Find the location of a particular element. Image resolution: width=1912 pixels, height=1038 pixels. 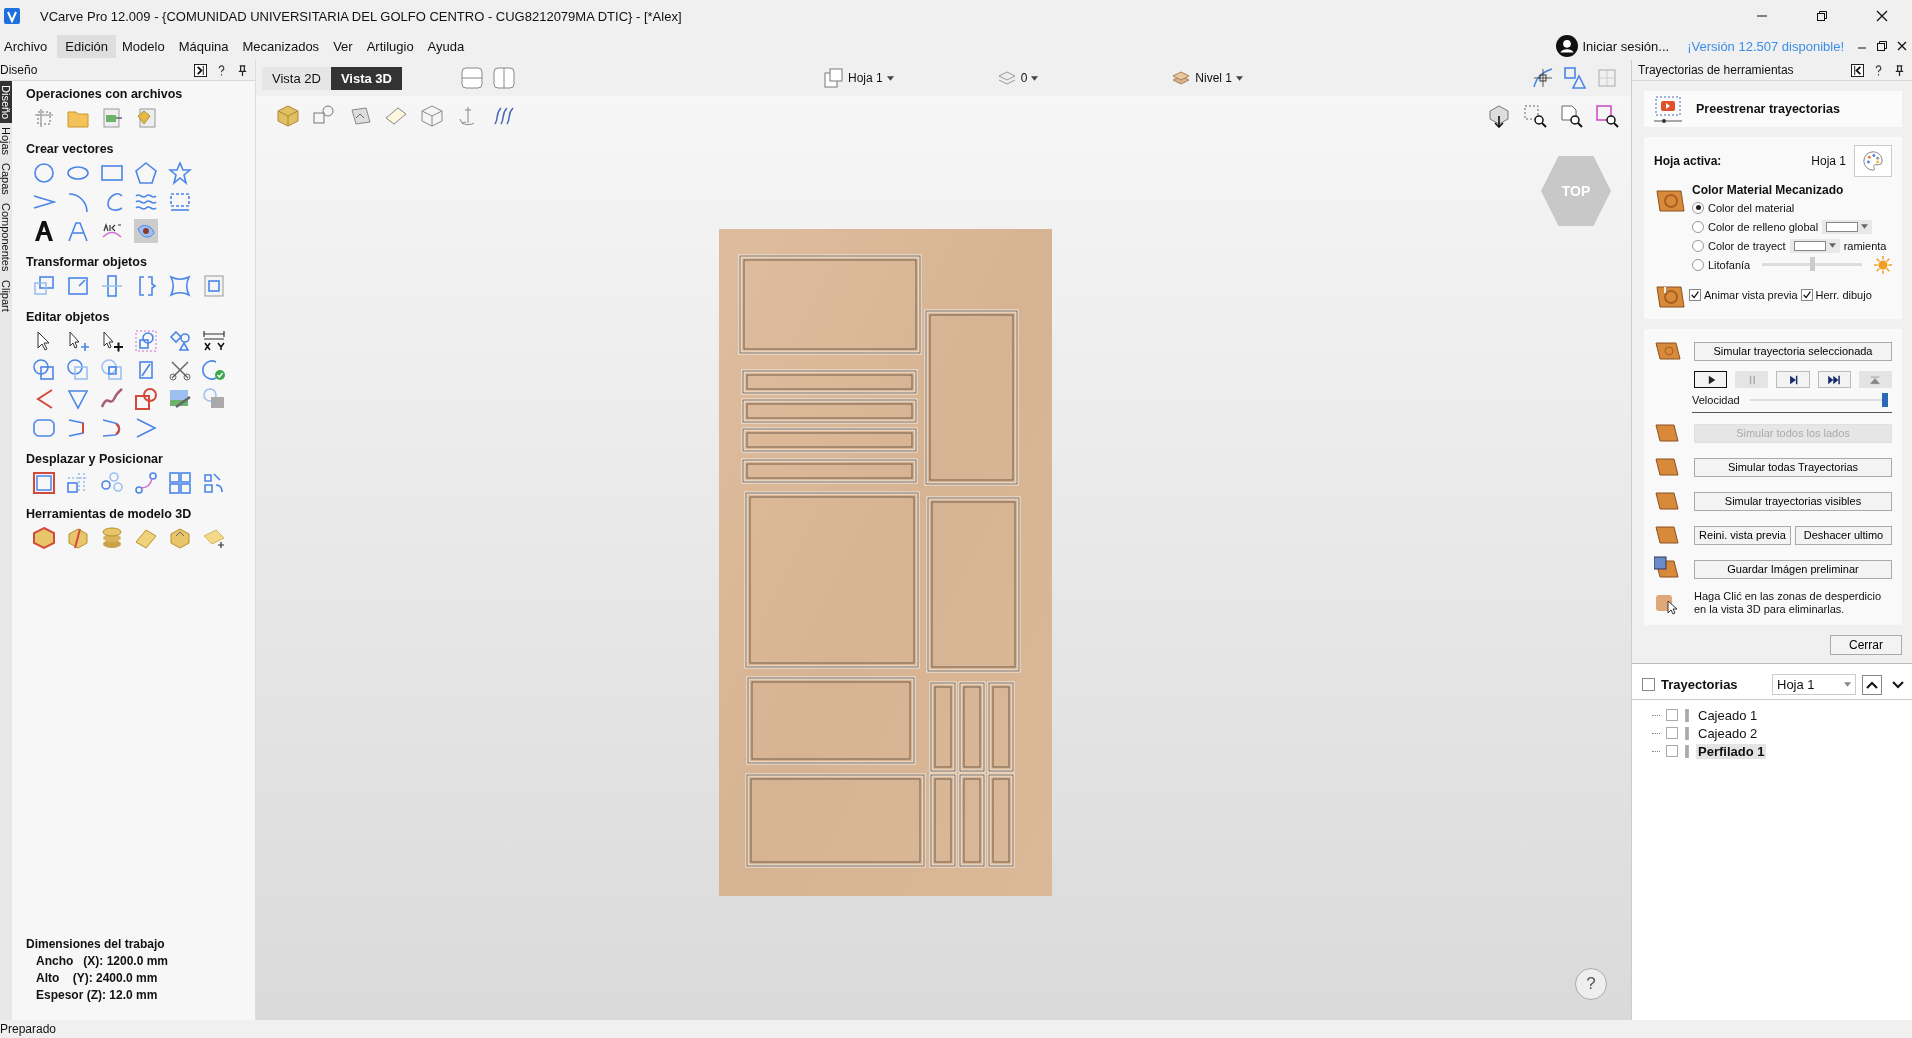

star-icon is located at coordinates (180, 173).